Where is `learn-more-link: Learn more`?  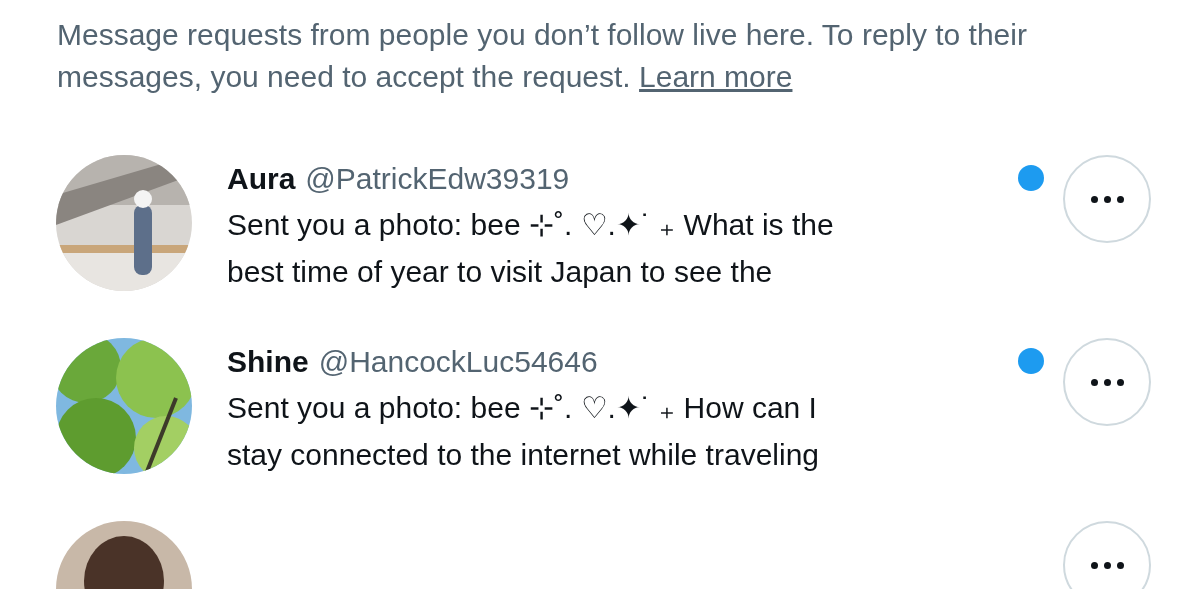 learn-more-link: Learn more is located at coordinates (716, 76).